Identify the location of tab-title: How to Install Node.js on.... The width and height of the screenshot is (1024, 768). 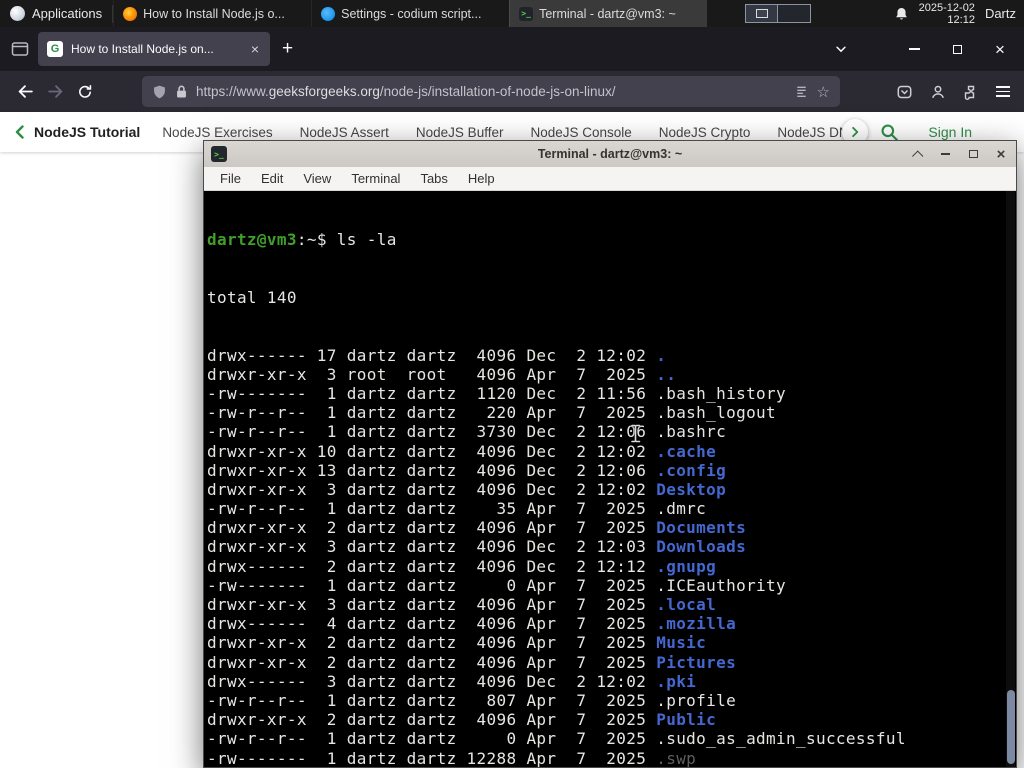
(142, 49).